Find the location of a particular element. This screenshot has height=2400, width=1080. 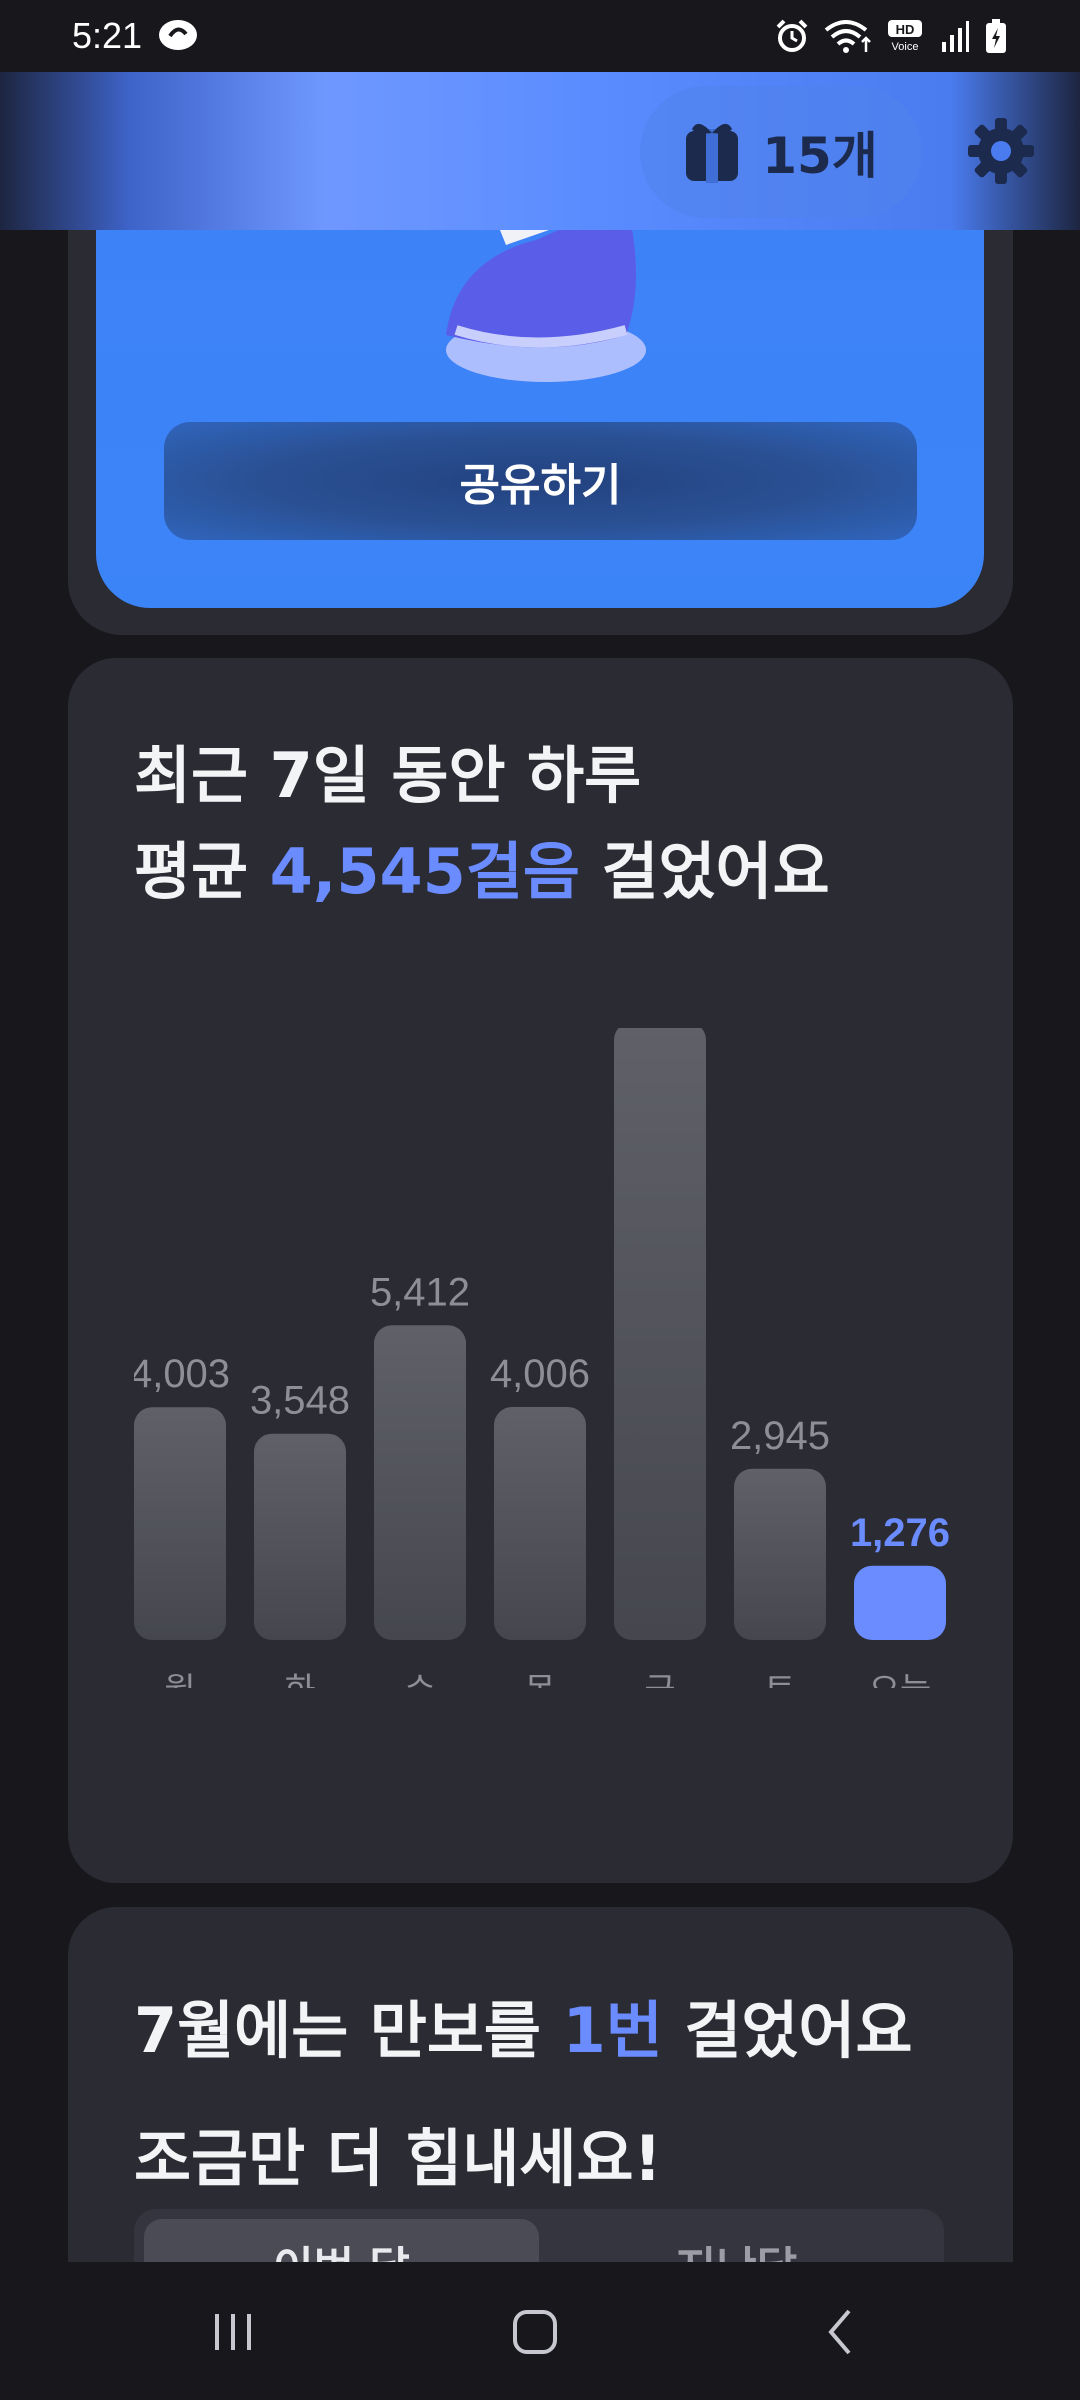

chart-value-label: 3,548 is located at coordinates (300, 1401).